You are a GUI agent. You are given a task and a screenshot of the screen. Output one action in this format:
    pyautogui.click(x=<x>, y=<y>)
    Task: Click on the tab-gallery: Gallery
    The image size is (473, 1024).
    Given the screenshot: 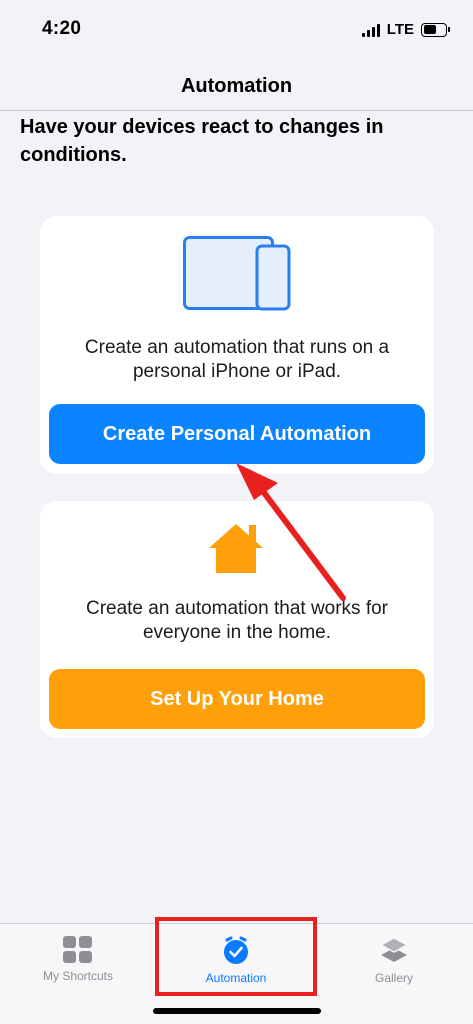 What is the action you would take?
    pyautogui.click(x=394, y=966)
    